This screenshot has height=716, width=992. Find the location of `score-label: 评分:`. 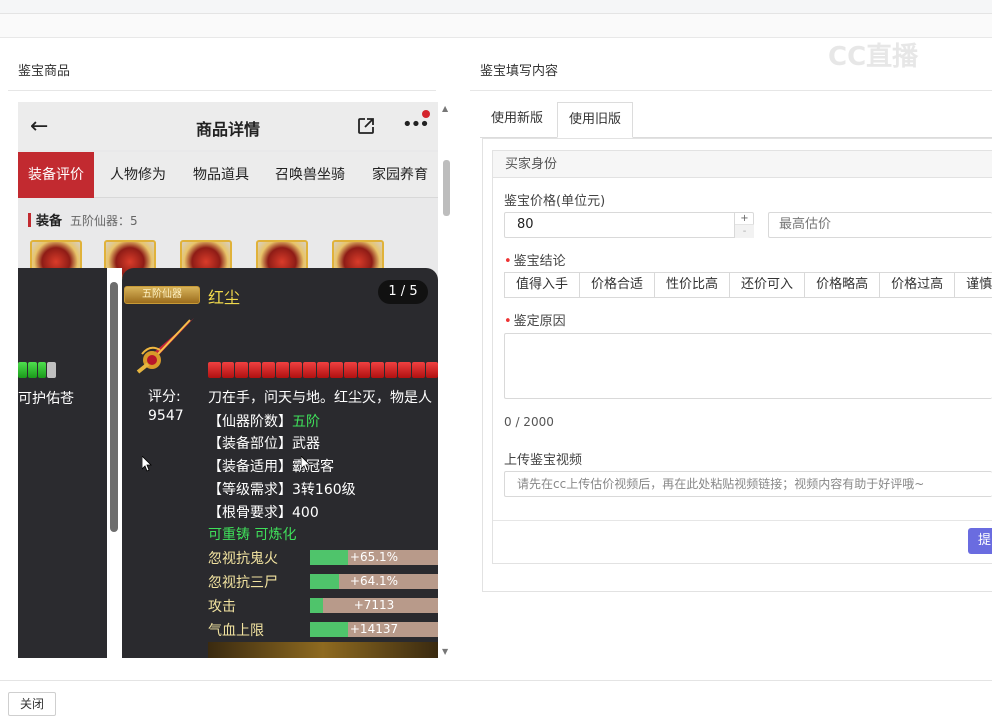

score-label: 评分: is located at coordinates (164, 397).